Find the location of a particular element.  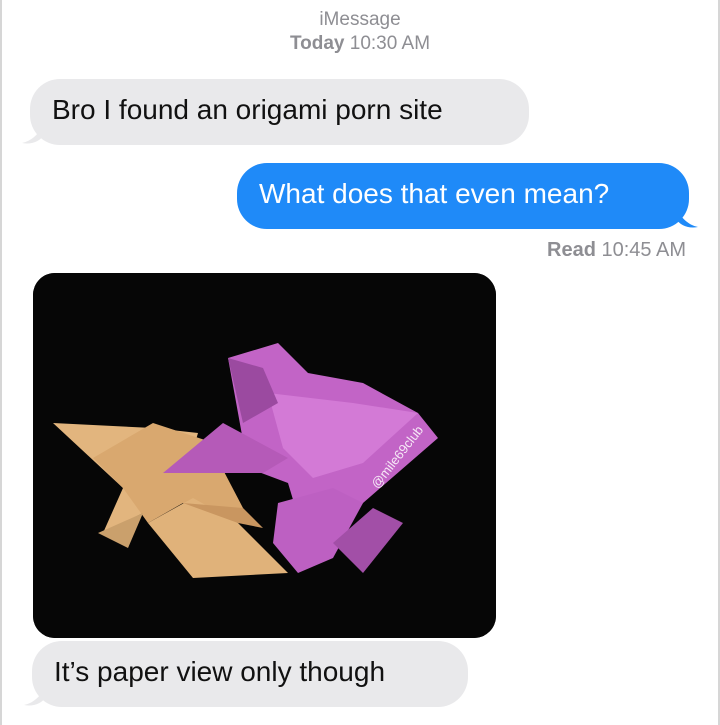

timestamp: Today 10:30 AM is located at coordinates (360, 44).